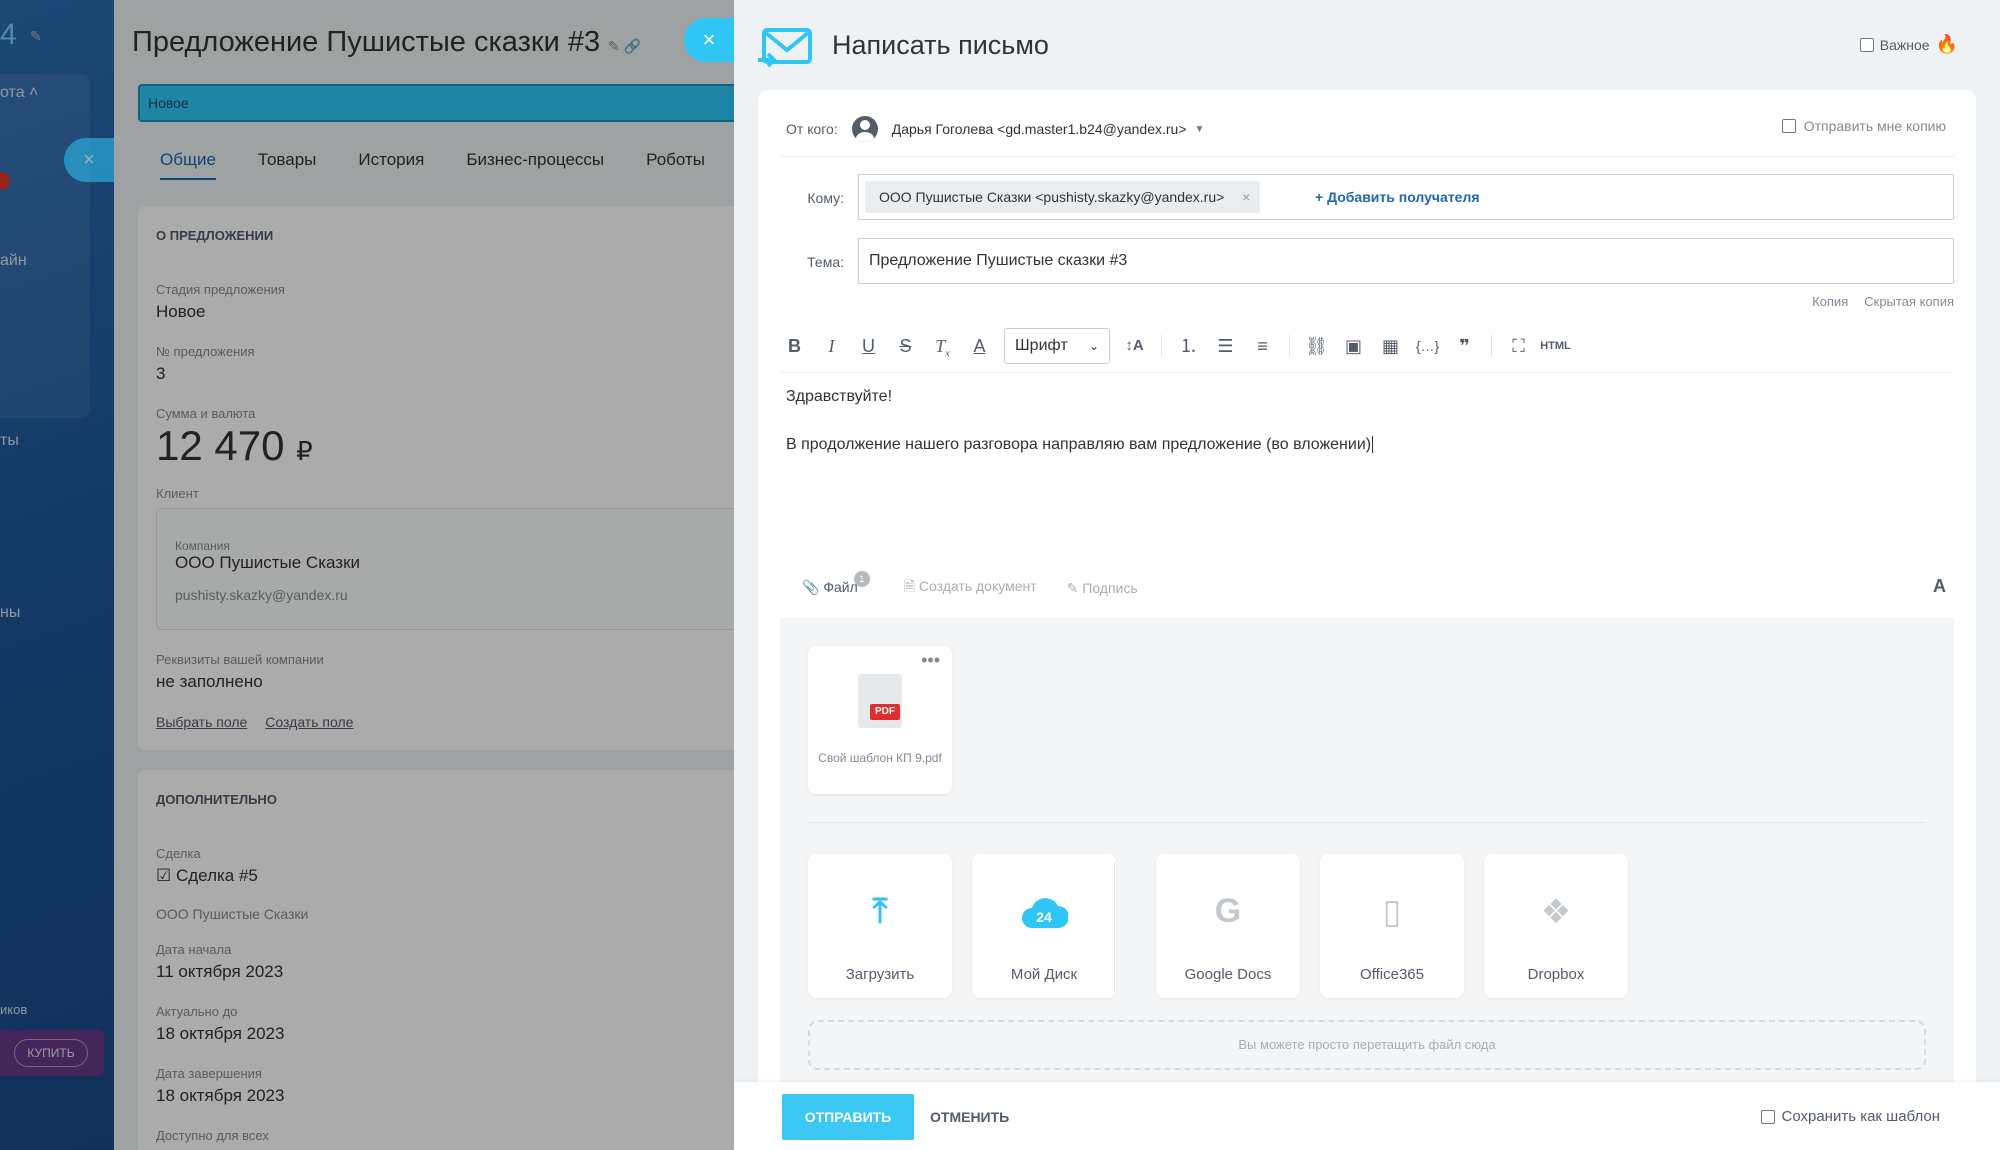  Describe the element at coordinates (880, 974) in the screenshot. I see `source-label: Загрузить` at that location.